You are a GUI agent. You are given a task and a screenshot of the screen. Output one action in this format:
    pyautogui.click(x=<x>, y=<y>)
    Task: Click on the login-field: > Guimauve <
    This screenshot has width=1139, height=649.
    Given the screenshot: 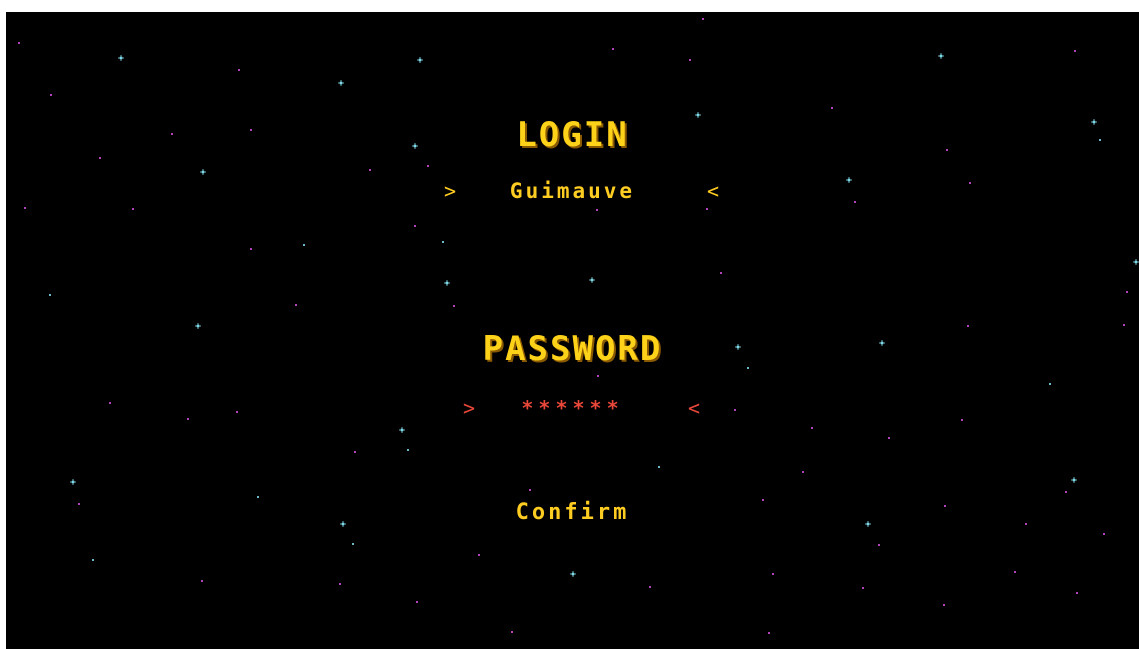 What is the action you would take?
    pyautogui.click(x=572, y=191)
    